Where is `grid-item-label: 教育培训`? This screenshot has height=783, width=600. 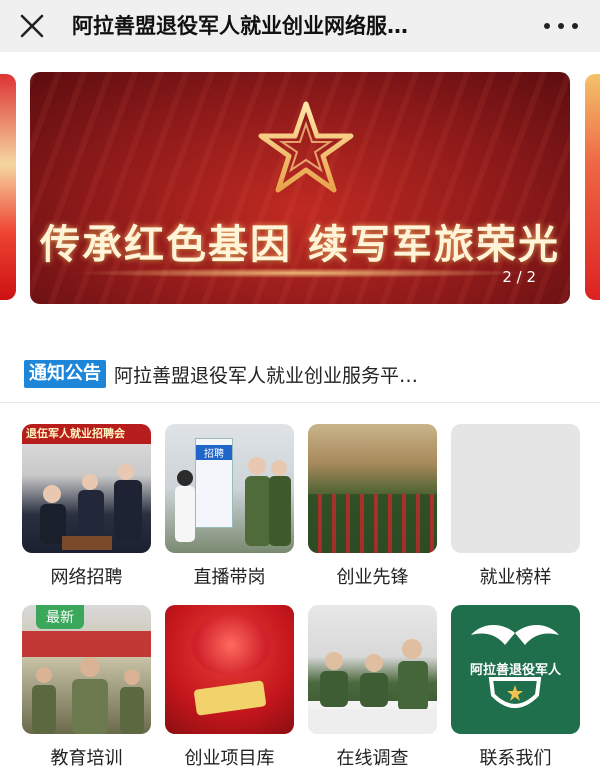
grid-item-label: 教育培训 is located at coordinates (86, 758).